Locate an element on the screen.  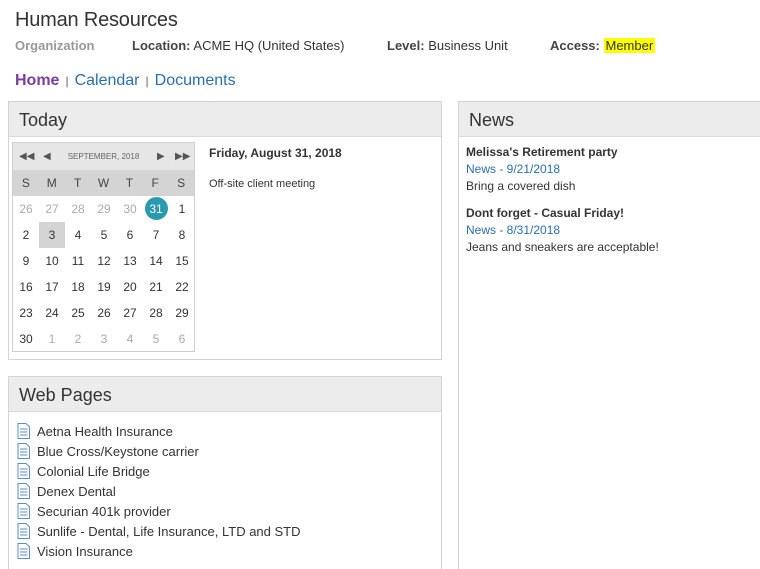
news-item-link: News - 9/21/2018 is located at coordinates (542, 169).